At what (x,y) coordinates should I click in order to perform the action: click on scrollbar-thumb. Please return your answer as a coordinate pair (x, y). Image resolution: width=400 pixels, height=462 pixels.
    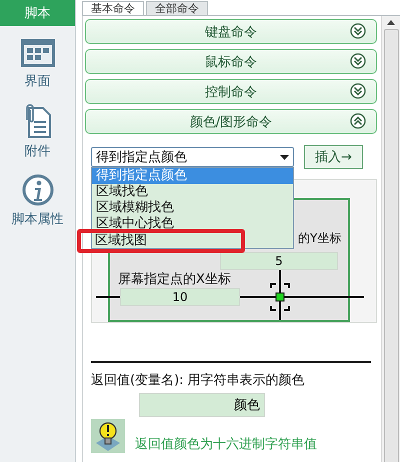
    Looking at the image, I should click on (391, 245).